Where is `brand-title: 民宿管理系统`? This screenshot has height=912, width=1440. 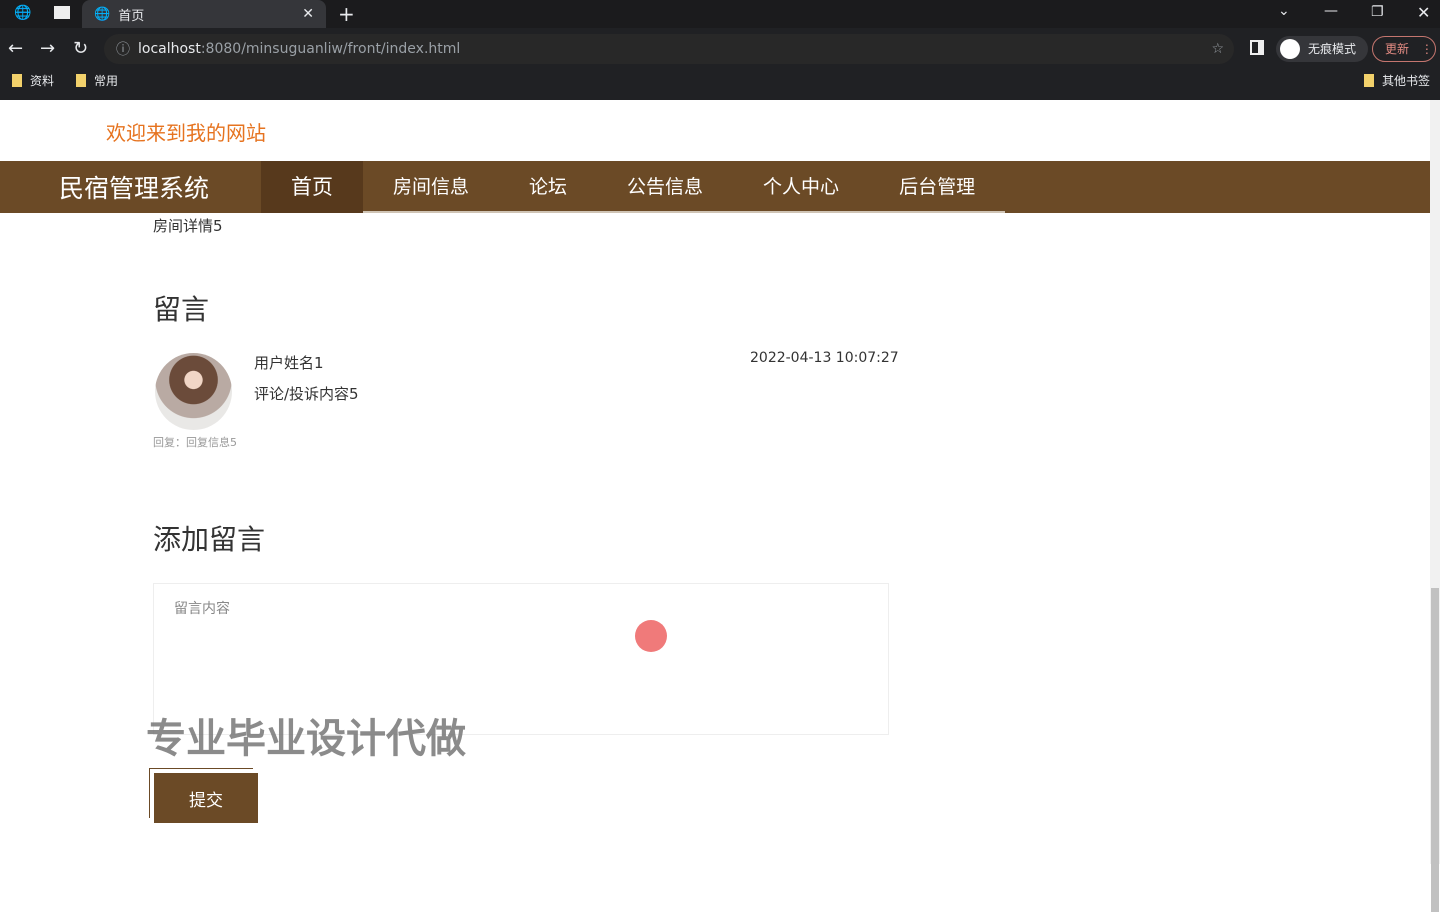
brand-title: 民宿管理系统 is located at coordinates (134, 188).